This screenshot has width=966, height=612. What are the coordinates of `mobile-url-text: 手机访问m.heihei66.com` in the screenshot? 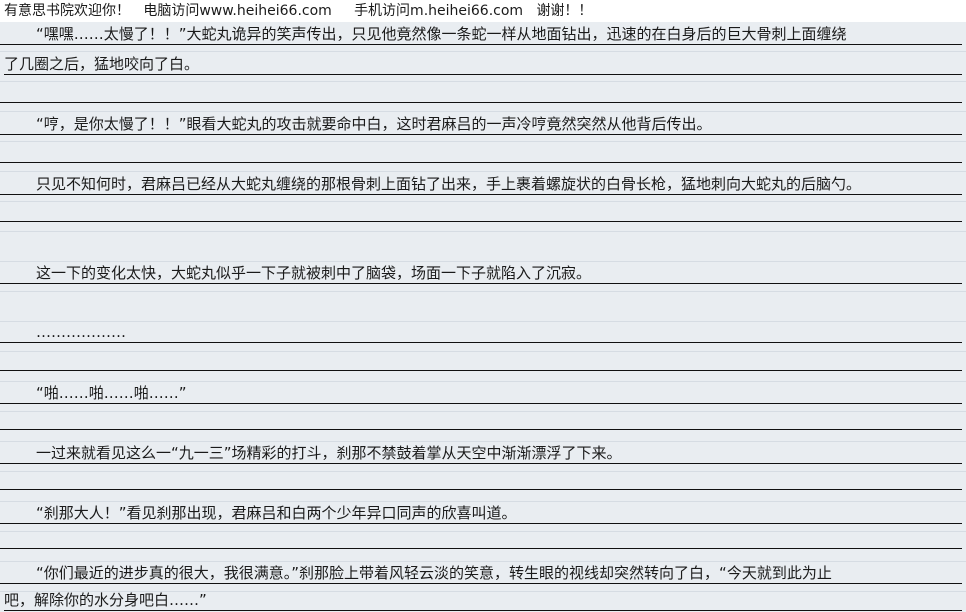 It's located at (439, 11).